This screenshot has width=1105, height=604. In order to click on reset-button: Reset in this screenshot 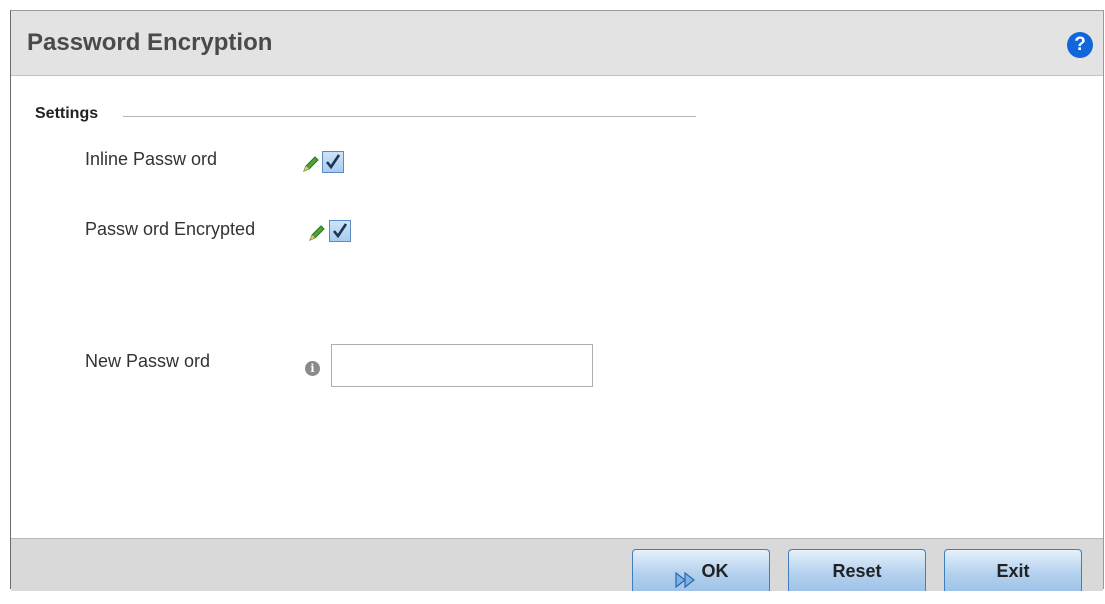, I will do `click(857, 570)`.